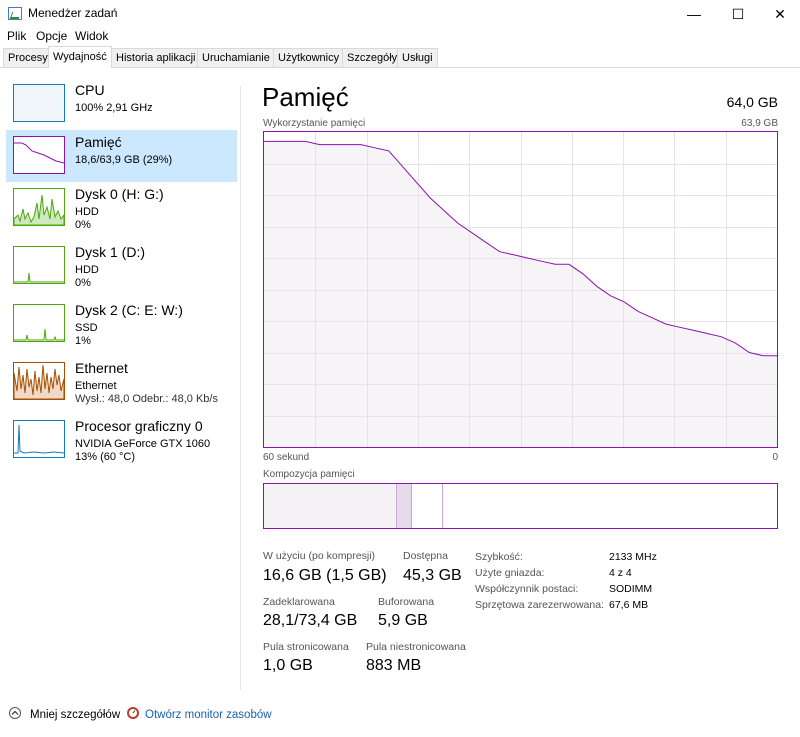 Image resolution: width=800 pixels, height=737 pixels. I want to click on composition-in-use, so click(330, 506).